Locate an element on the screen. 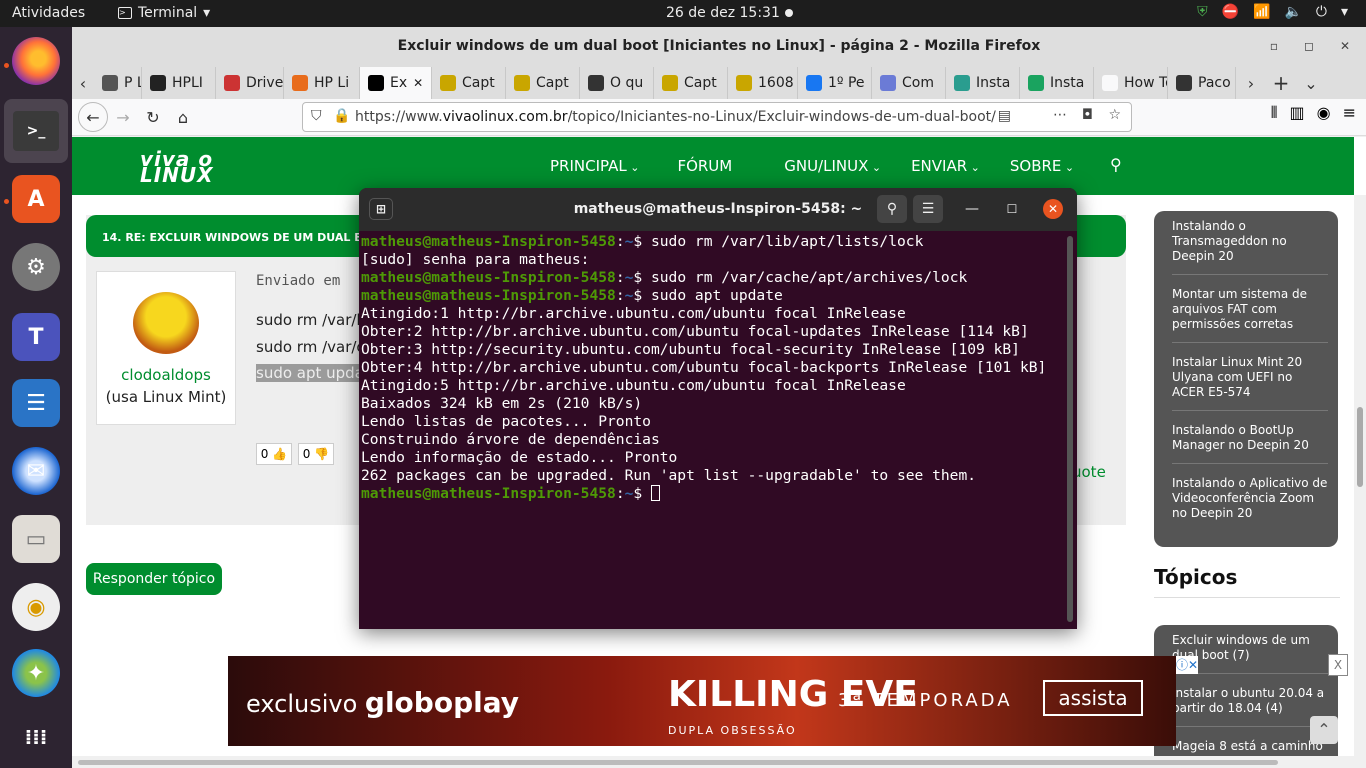 The image size is (1366, 768). page-scrollbar is located at coordinates (1360, 481).